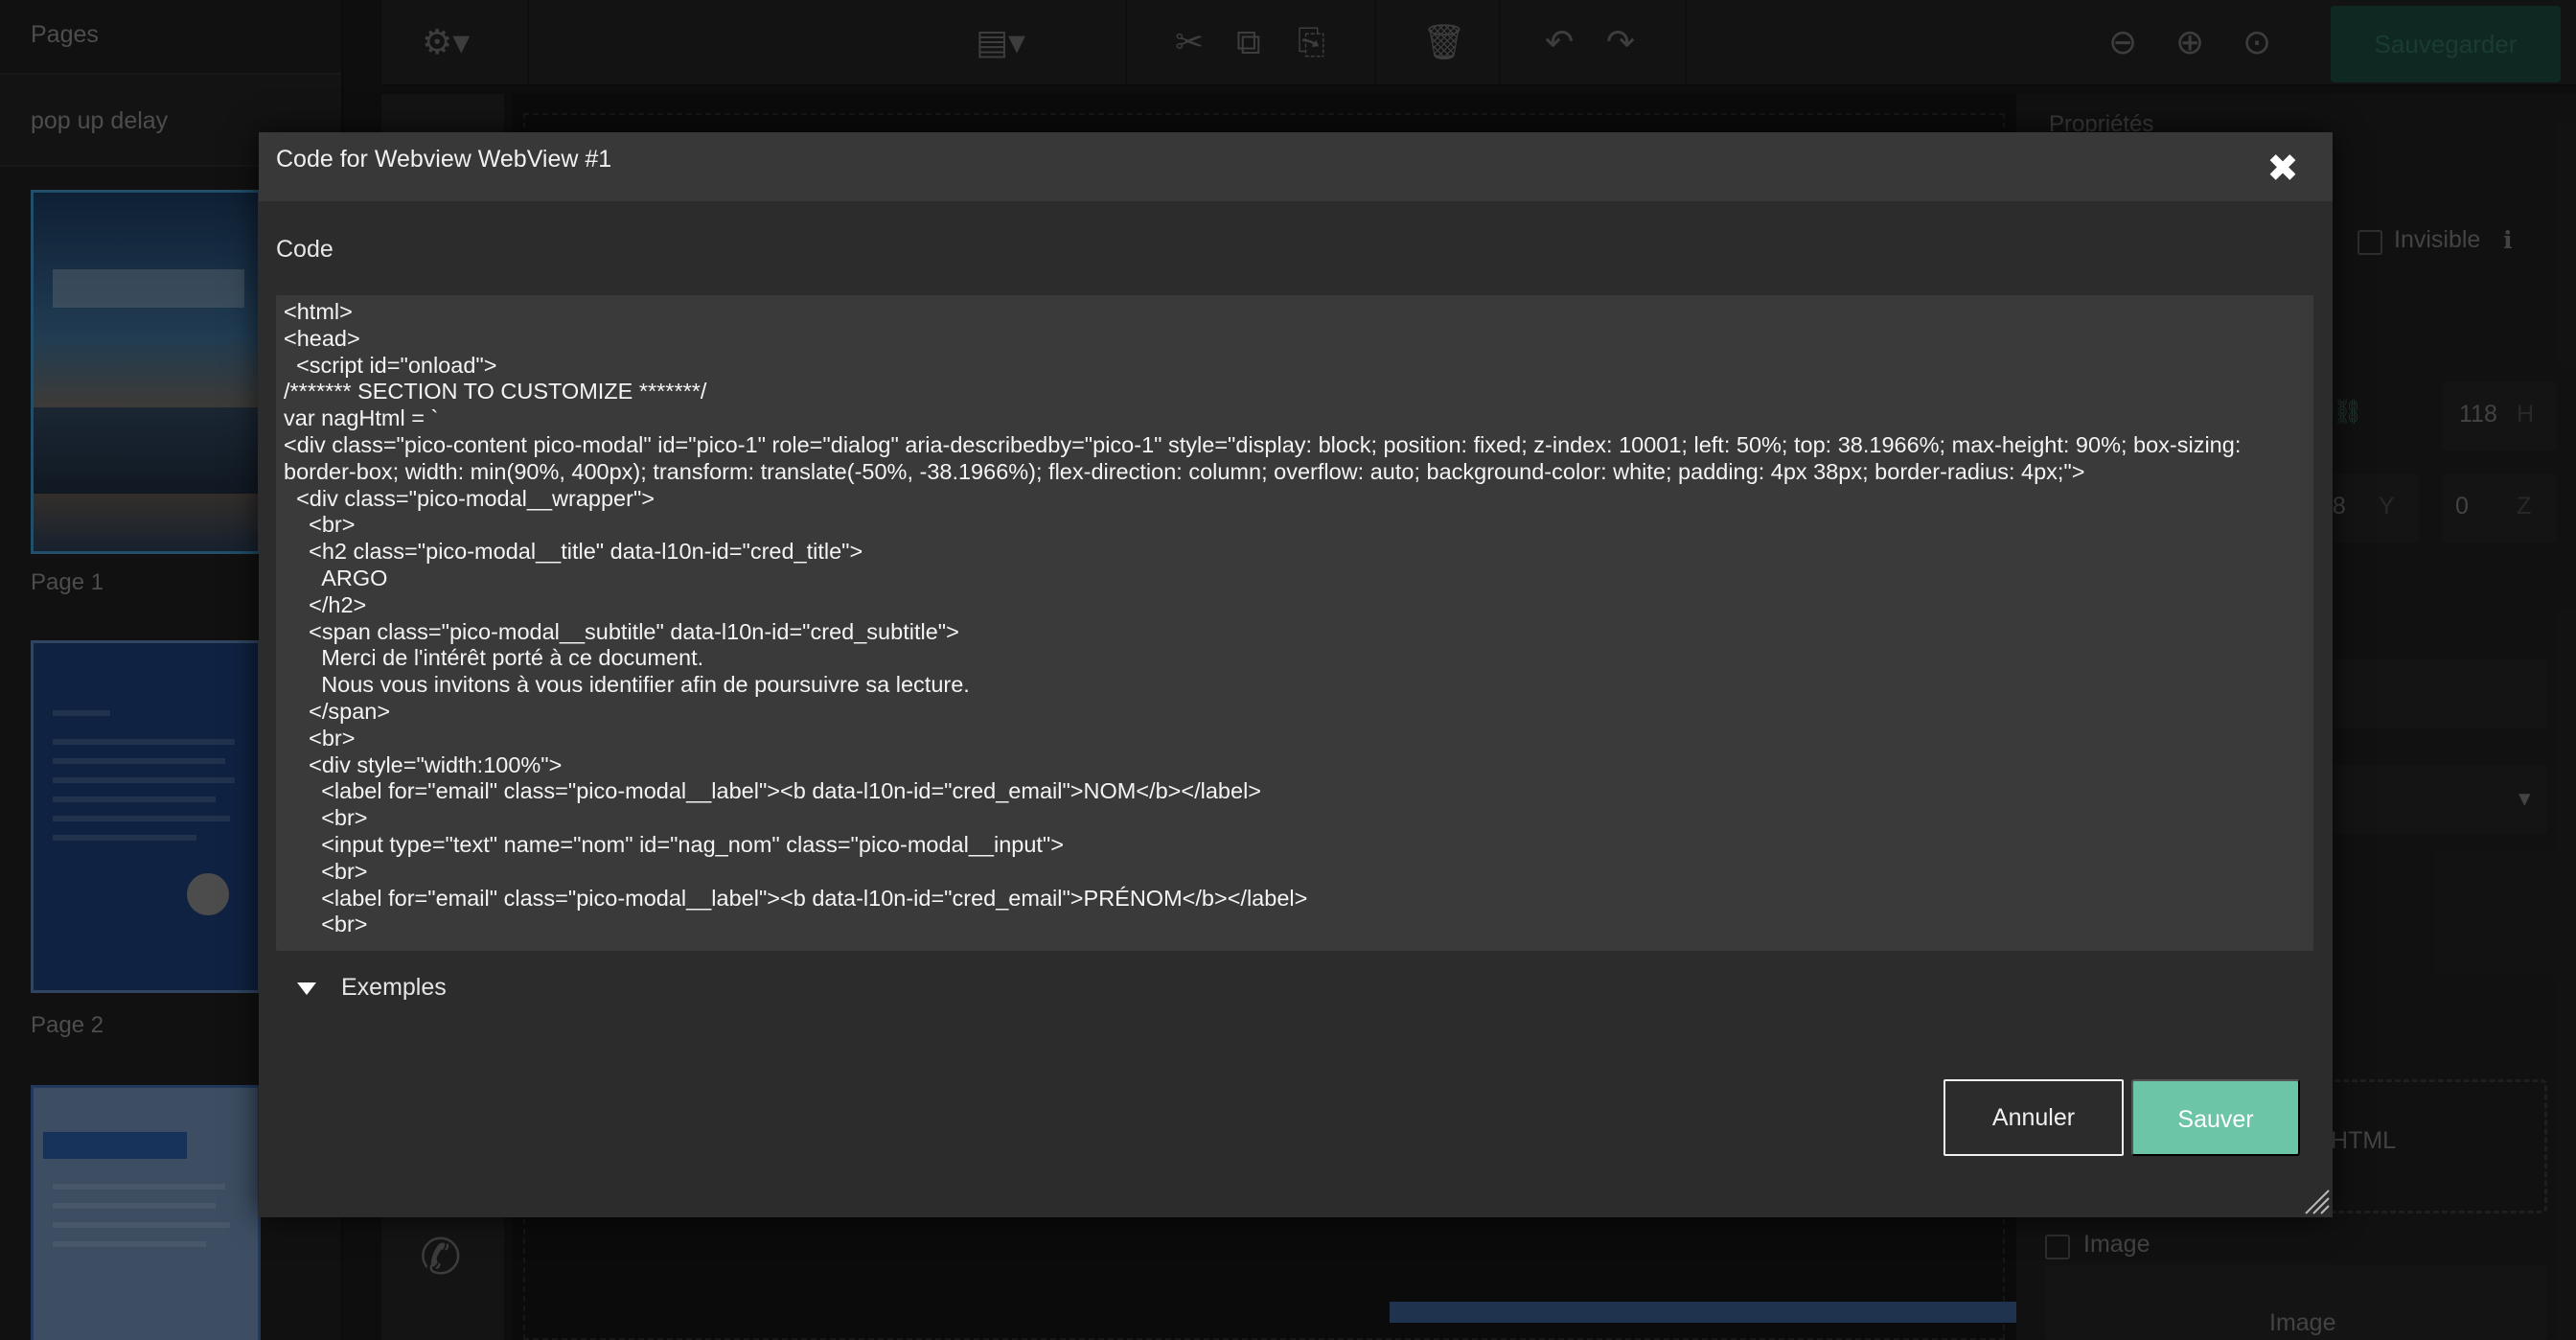 The height and width of the screenshot is (1340, 2576). What do you see at coordinates (394, 987) in the screenshot?
I see `examples-label: Exemples` at bounding box center [394, 987].